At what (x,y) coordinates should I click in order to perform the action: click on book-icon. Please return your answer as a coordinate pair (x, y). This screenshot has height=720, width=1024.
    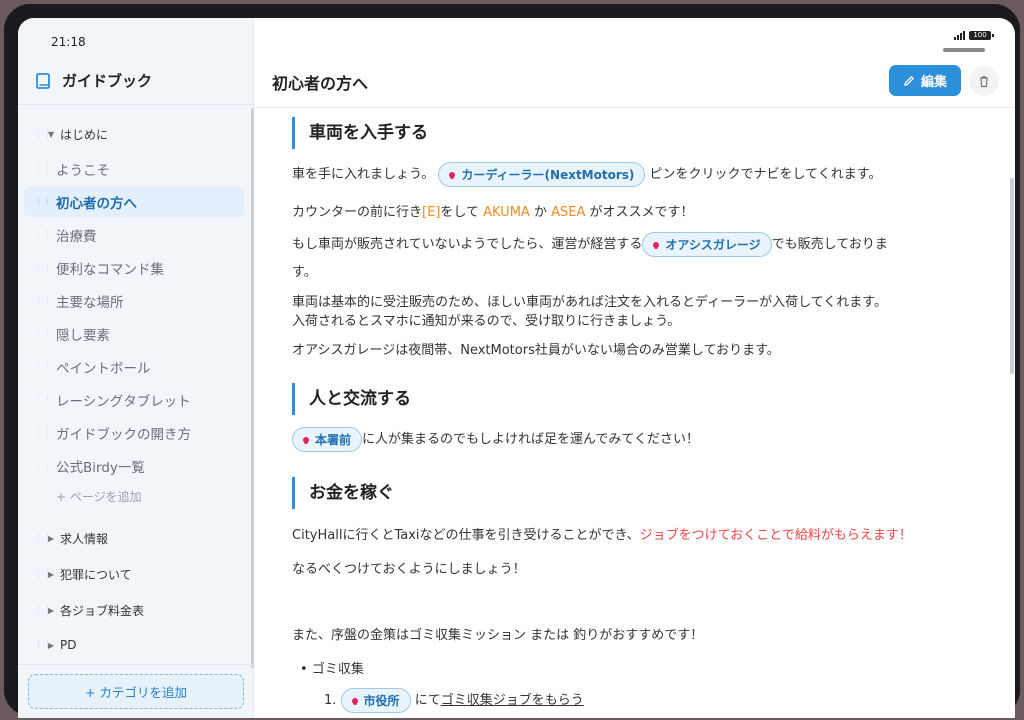
    Looking at the image, I should click on (43, 80).